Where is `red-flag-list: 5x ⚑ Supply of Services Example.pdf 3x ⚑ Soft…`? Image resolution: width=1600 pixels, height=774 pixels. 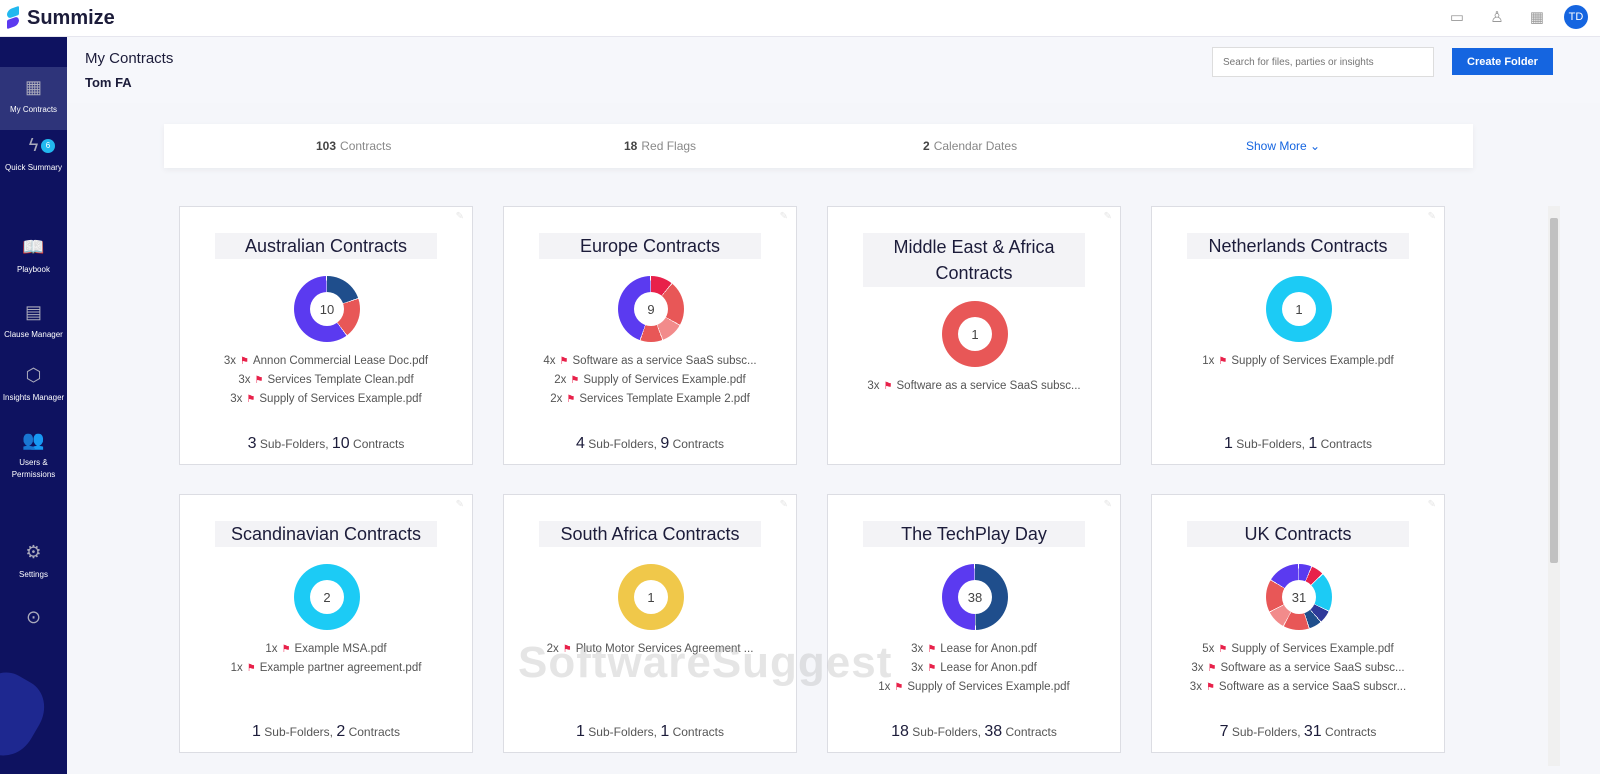 red-flag-list: 5x ⚑ Supply of Services Example.pdf 3x ⚑ Soft… is located at coordinates (1298, 668).